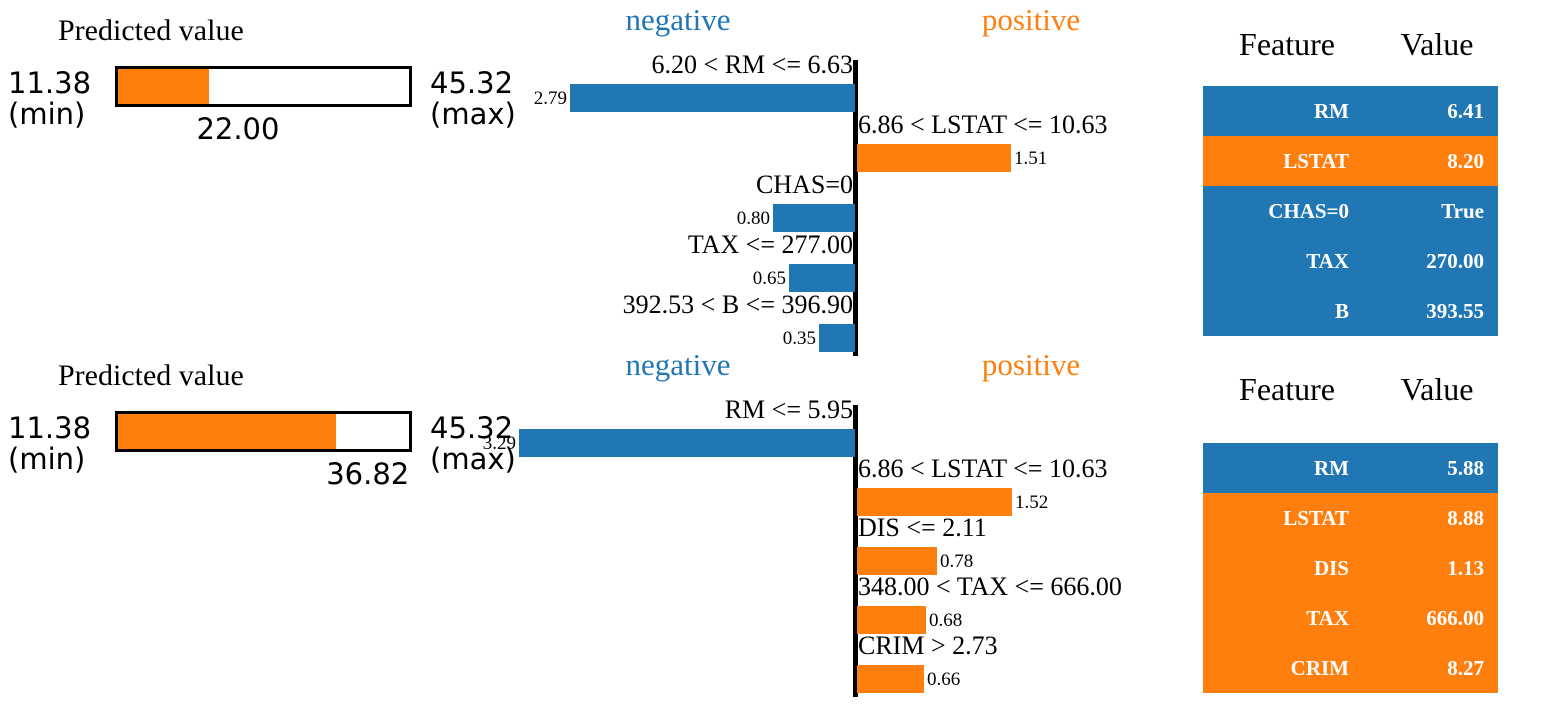 This screenshot has height=722, width=1552. I want to click on table-row: CHAS=0 True, so click(1350, 211).